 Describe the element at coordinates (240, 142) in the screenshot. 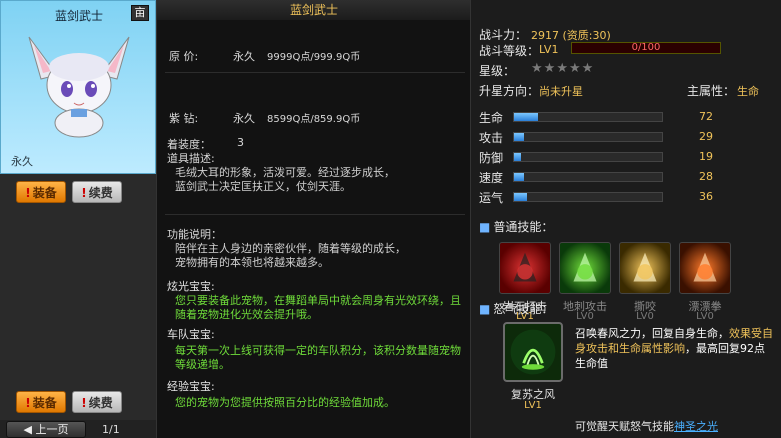

I see `equip-level-value: 3` at that location.